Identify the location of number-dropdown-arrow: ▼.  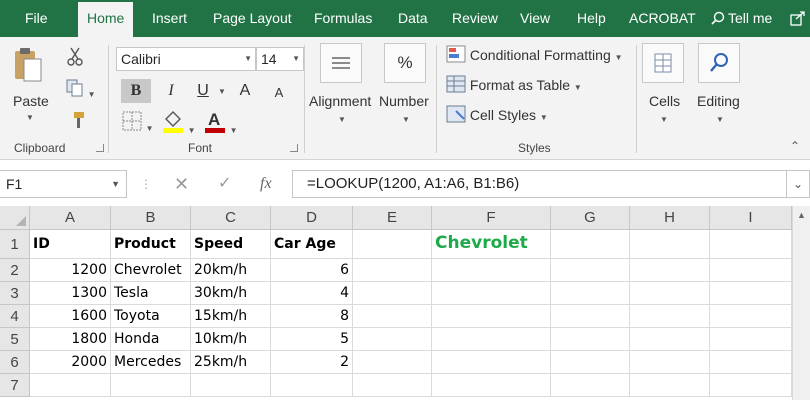
(406, 119).